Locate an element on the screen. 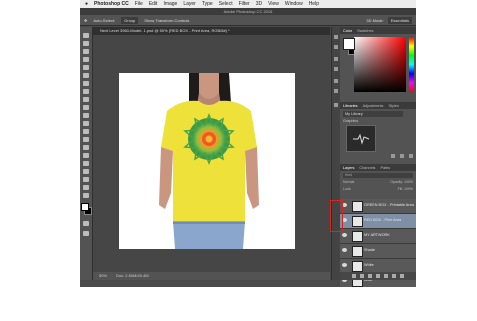  options-right: 3D Mode: Essentials is located at coordinates (391, 20).